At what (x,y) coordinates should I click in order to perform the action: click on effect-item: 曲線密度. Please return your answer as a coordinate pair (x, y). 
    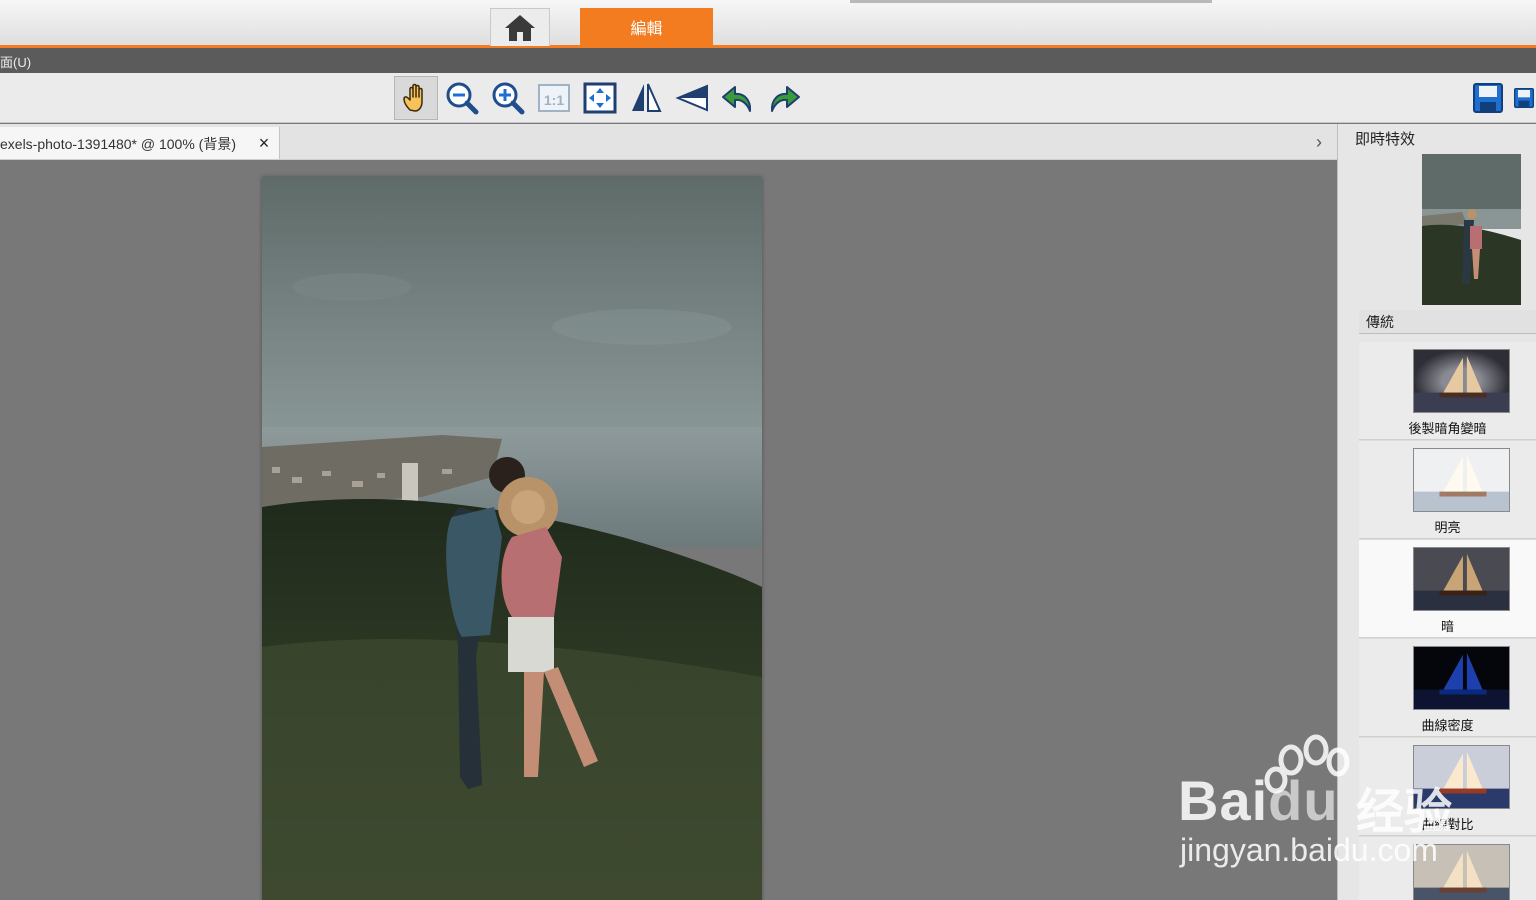
    Looking at the image, I should click on (1447, 688).